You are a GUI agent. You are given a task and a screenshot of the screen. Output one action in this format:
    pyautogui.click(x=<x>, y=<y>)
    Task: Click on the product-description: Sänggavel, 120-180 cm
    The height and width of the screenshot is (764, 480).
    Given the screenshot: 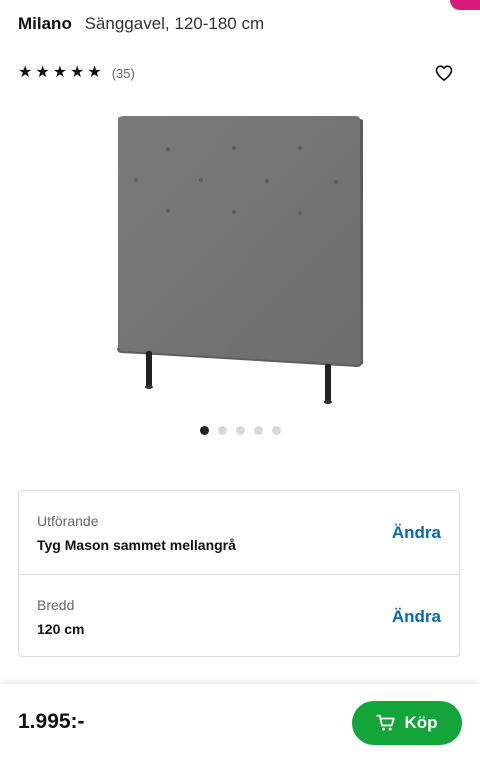 What is the action you would take?
    pyautogui.click(x=174, y=23)
    